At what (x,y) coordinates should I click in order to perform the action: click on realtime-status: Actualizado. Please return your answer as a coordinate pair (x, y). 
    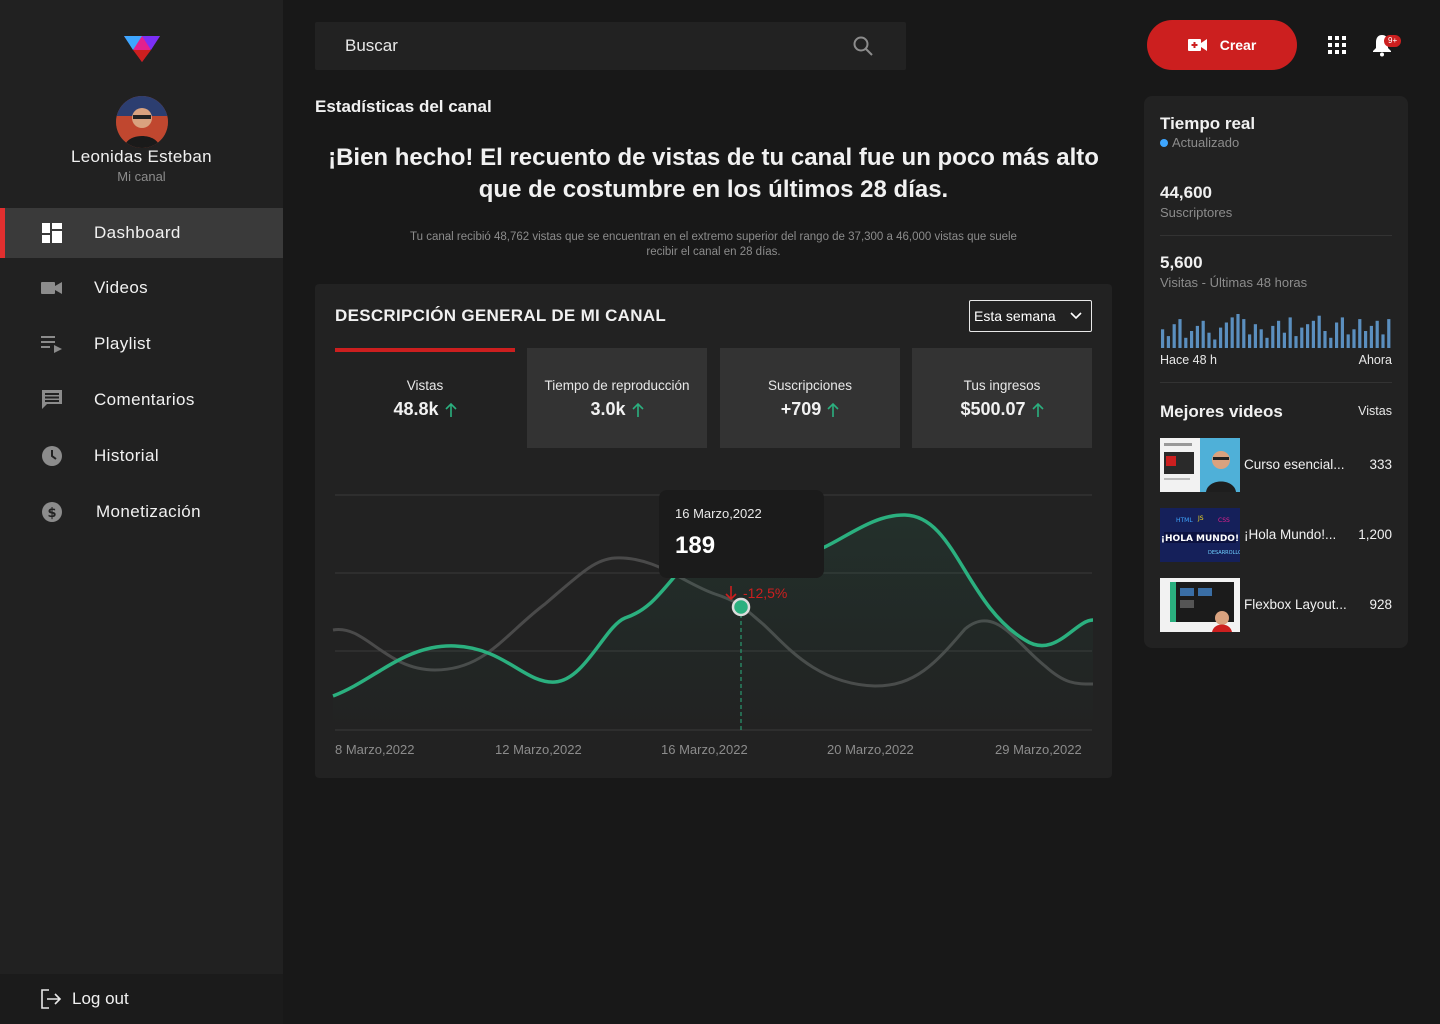
    Looking at the image, I should click on (1199, 142).